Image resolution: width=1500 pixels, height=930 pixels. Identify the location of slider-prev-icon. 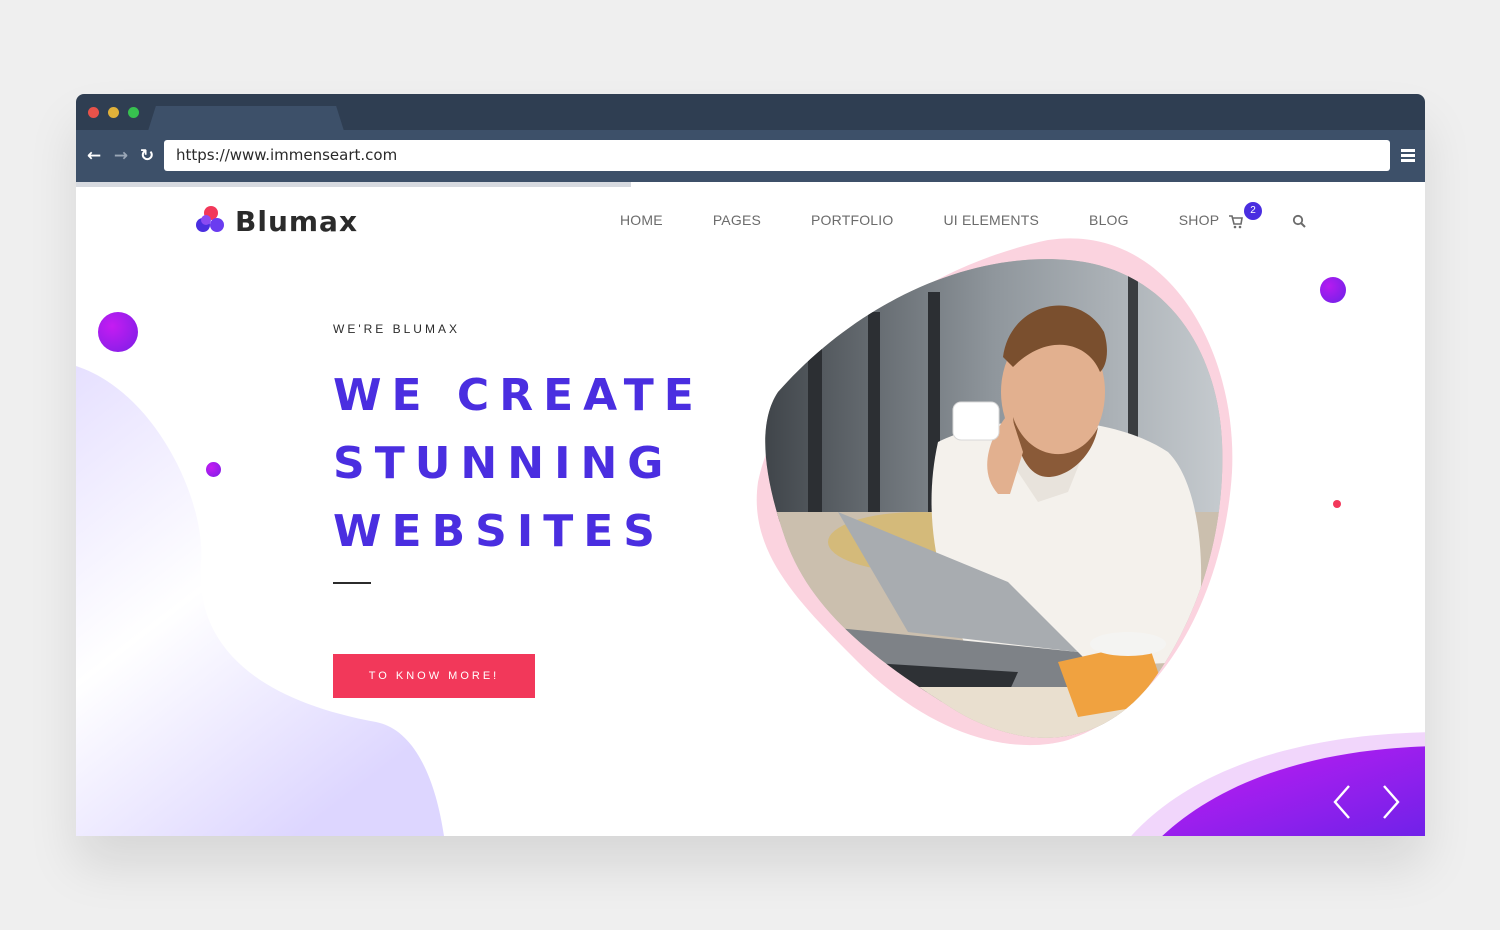
(1344, 802).